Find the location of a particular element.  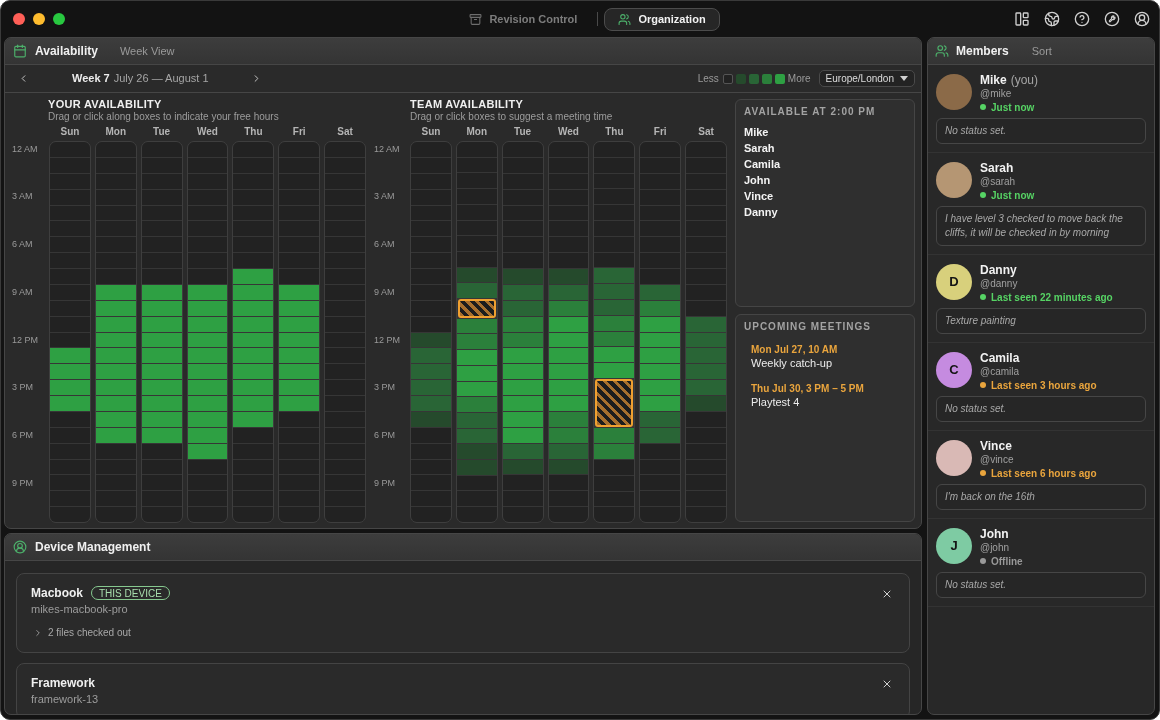

files-toggle: 2 files checked out is located at coordinates (82, 633).